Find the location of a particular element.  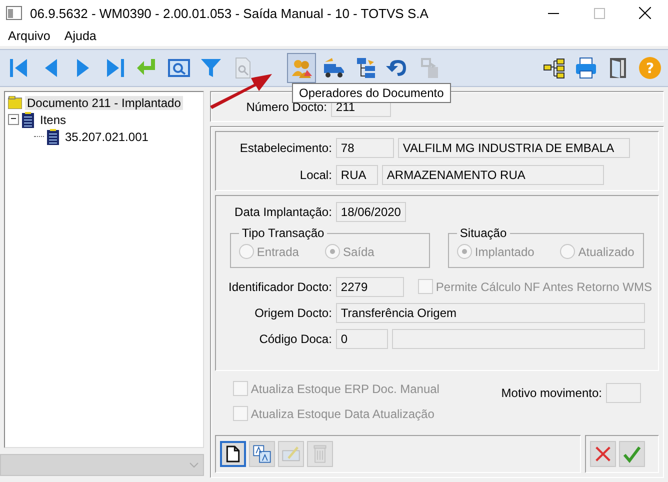

tree-item: Documento 211 - Implantado is located at coordinates (104, 103).